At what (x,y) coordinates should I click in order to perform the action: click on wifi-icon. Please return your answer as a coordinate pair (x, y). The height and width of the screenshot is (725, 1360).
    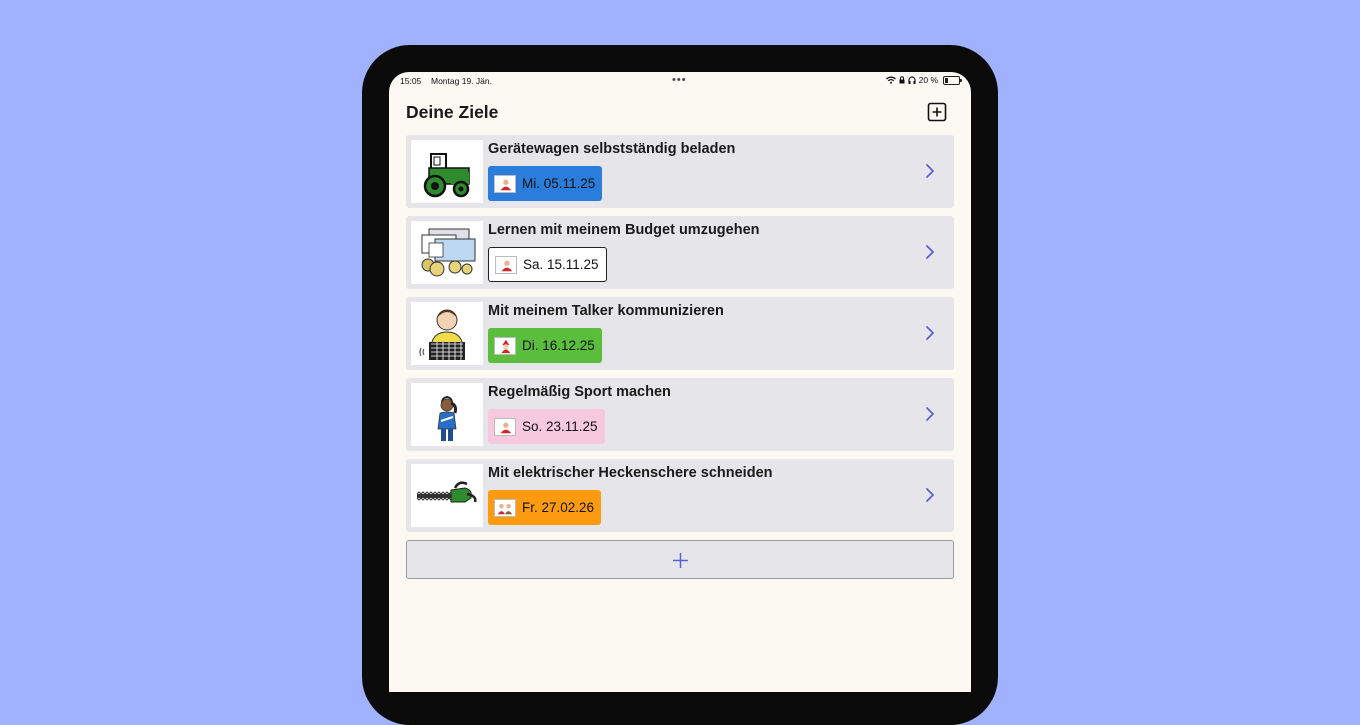
    Looking at the image, I should click on (890, 80).